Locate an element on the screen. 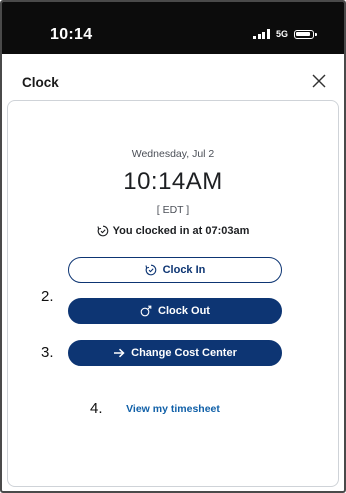  close-icon is located at coordinates (319, 81).